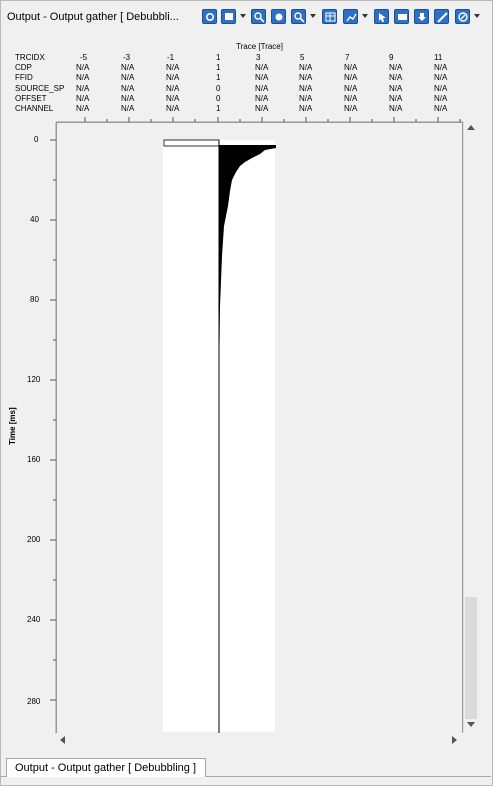 Image resolution: width=493 pixels, height=786 pixels. Describe the element at coordinates (302, 57) in the screenshot. I see `header-trcidx: 5` at that location.